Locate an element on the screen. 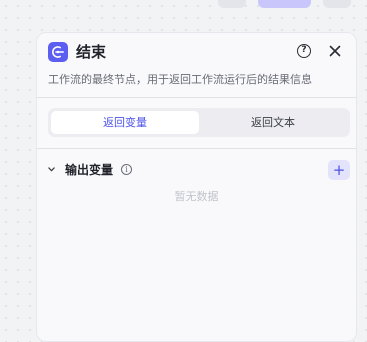 This screenshot has width=367, height=342. close-icon is located at coordinates (335, 51).